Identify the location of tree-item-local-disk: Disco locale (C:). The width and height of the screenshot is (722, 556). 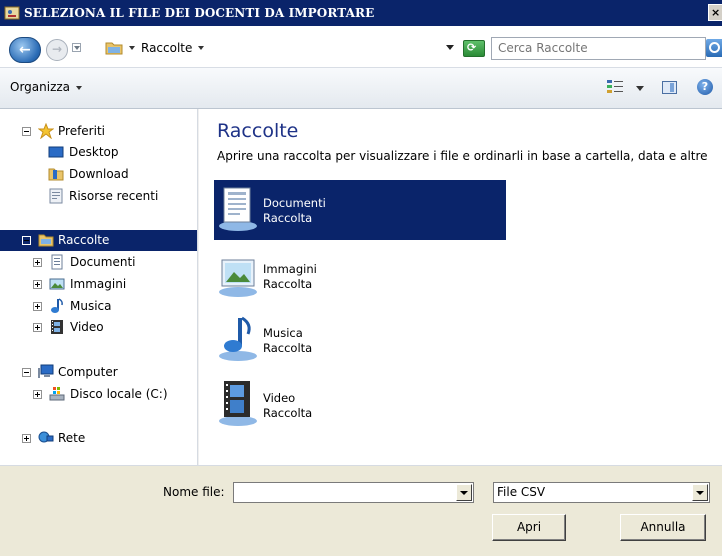
(98, 394).